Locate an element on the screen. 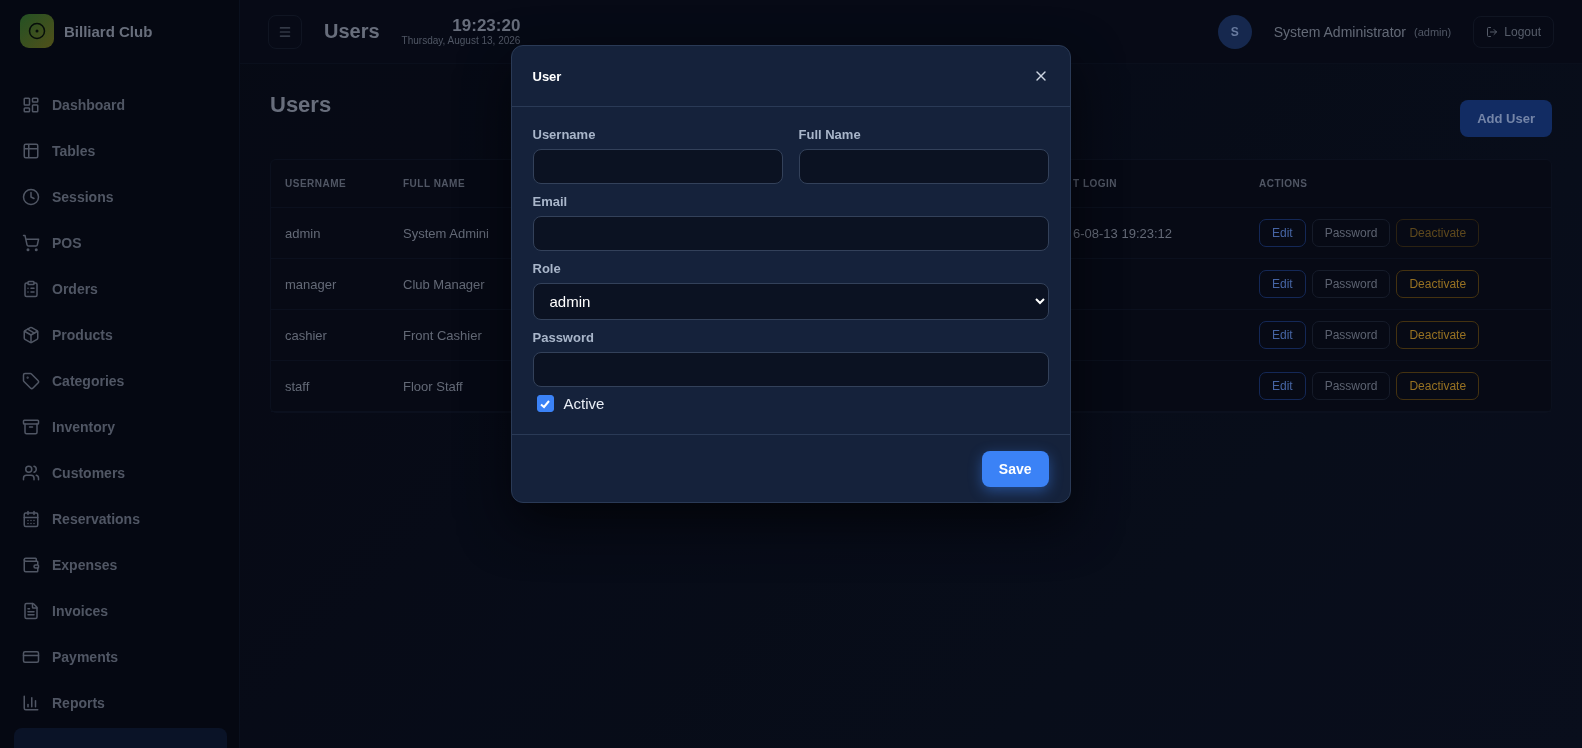 The width and height of the screenshot is (1582, 748). password-input is located at coordinates (790, 369).